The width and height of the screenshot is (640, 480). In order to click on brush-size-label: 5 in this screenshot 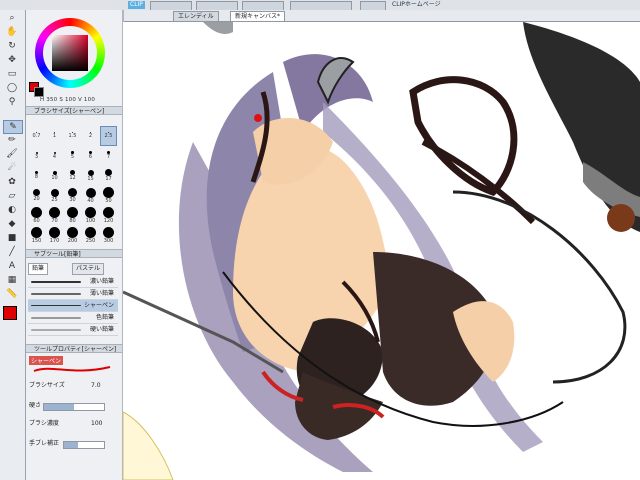, I will do `click(72, 156)`.